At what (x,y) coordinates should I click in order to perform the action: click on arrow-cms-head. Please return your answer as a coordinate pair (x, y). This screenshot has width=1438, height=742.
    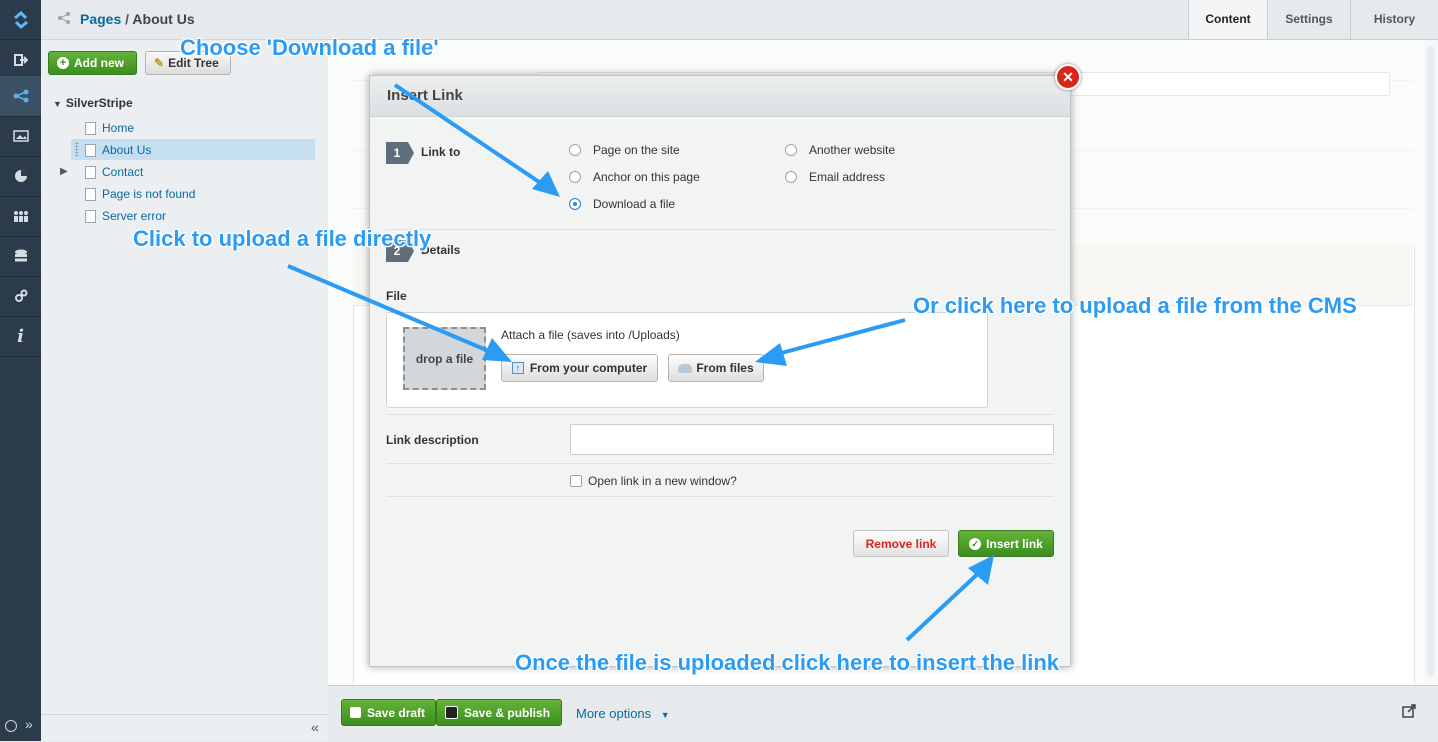
    Looking at the image, I should click on (771, 354).